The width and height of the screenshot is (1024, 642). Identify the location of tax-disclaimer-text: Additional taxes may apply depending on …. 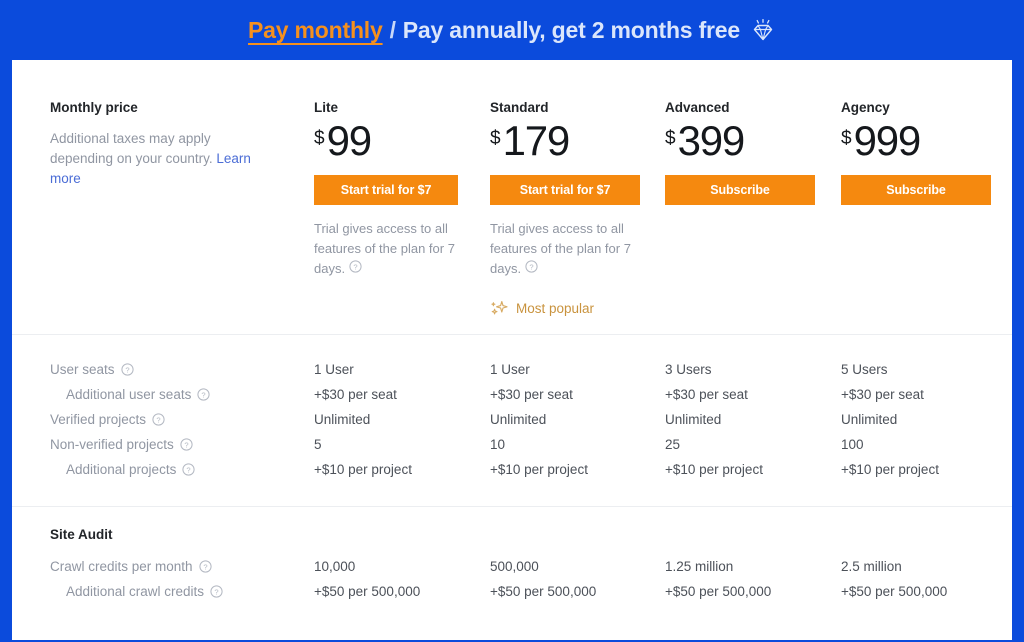
(133, 148).